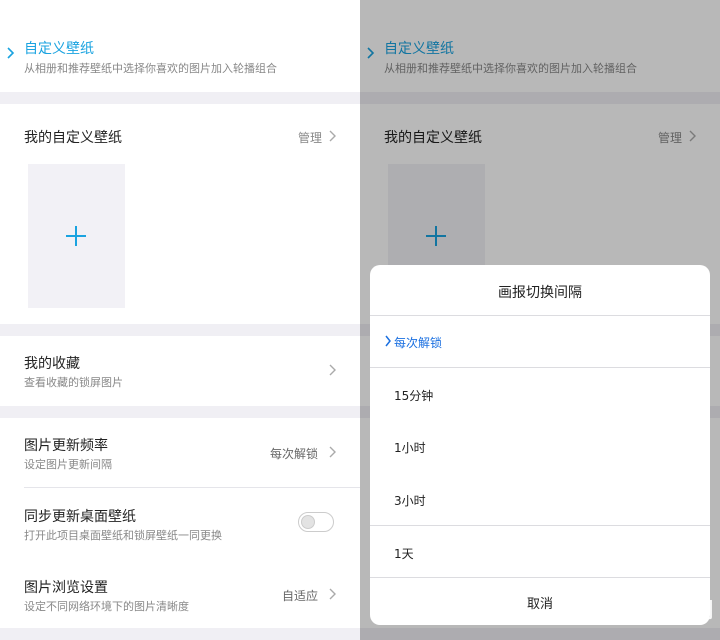 Image resolution: width=720 pixels, height=640 pixels. What do you see at coordinates (410, 447) in the screenshot?
I see `option-1-hour: 1小时` at bounding box center [410, 447].